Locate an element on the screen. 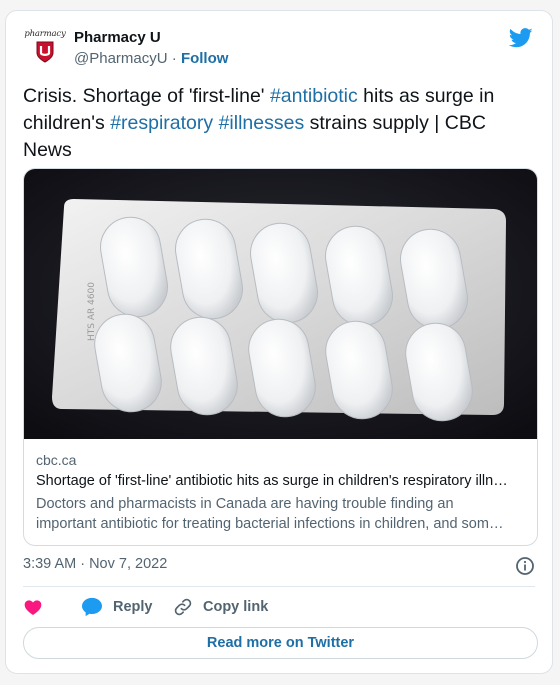 This screenshot has width=560, height=685. tweet-text-segment: Crisis. Shortage of 'first-line' is located at coordinates (146, 96).